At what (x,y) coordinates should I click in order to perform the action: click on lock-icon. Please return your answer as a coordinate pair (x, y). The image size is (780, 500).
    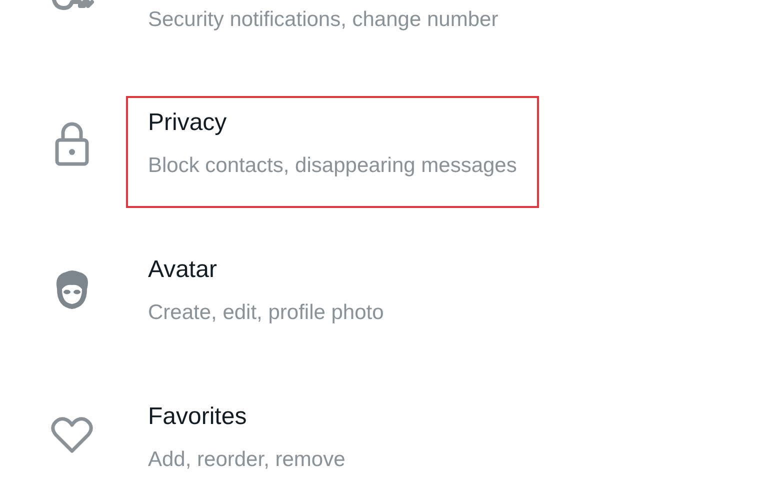
    Looking at the image, I should click on (72, 144).